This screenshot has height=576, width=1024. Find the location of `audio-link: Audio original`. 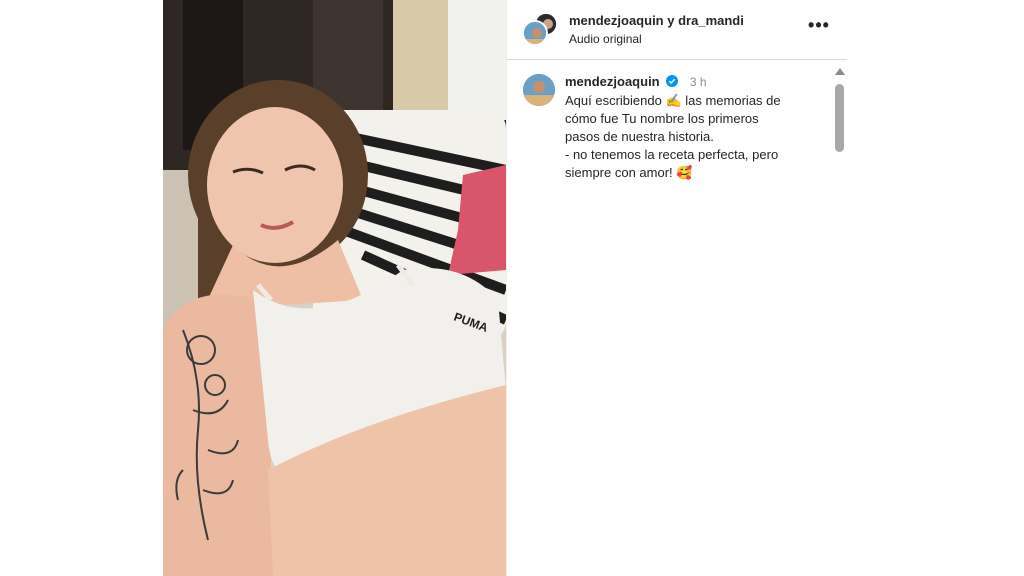

audio-link: Audio original is located at coordinates (605, 39).